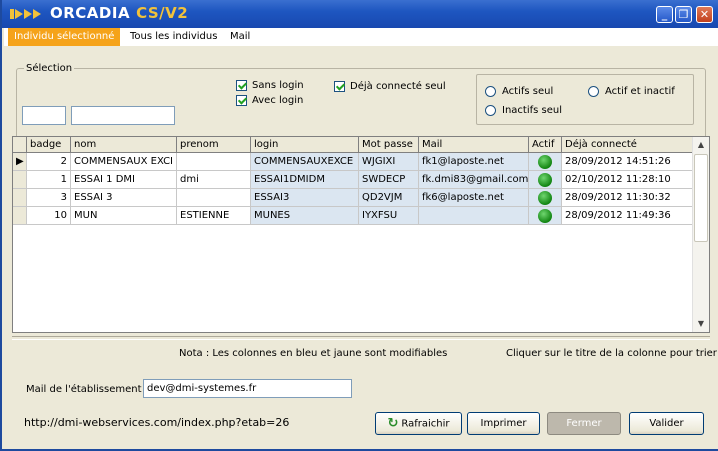 The width and height of the screenshot is (718, 451). Describe the element at coordinates (49, 216) in the screenshot. I see `cell-badge: 10` at that location.